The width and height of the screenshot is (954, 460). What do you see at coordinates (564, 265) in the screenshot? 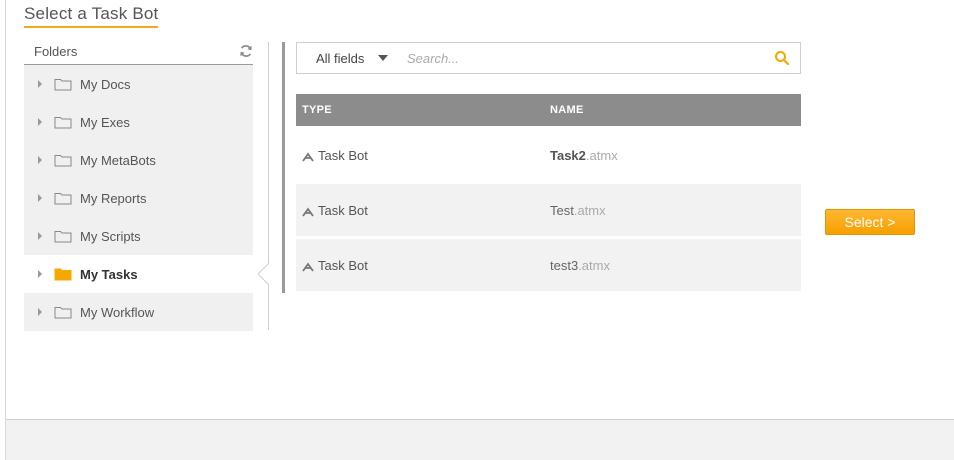
I see `file-name: test3` at bounding box center [564, 265].